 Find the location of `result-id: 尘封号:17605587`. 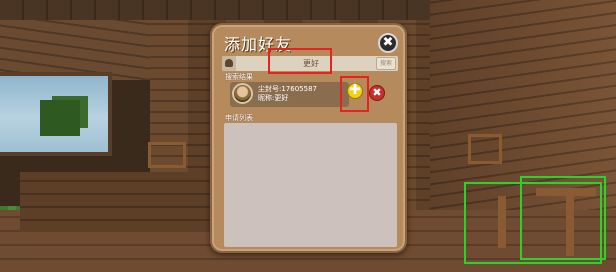

result-id: 尘封号:17605587 is located at coordinates (287, 89).